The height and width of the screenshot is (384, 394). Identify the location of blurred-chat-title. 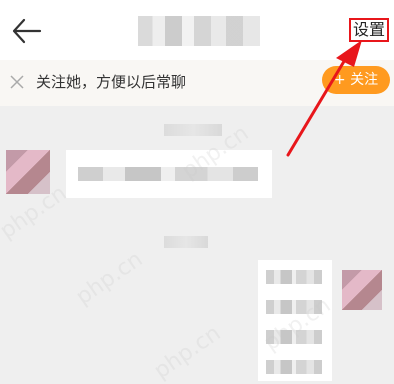
(199, 31).